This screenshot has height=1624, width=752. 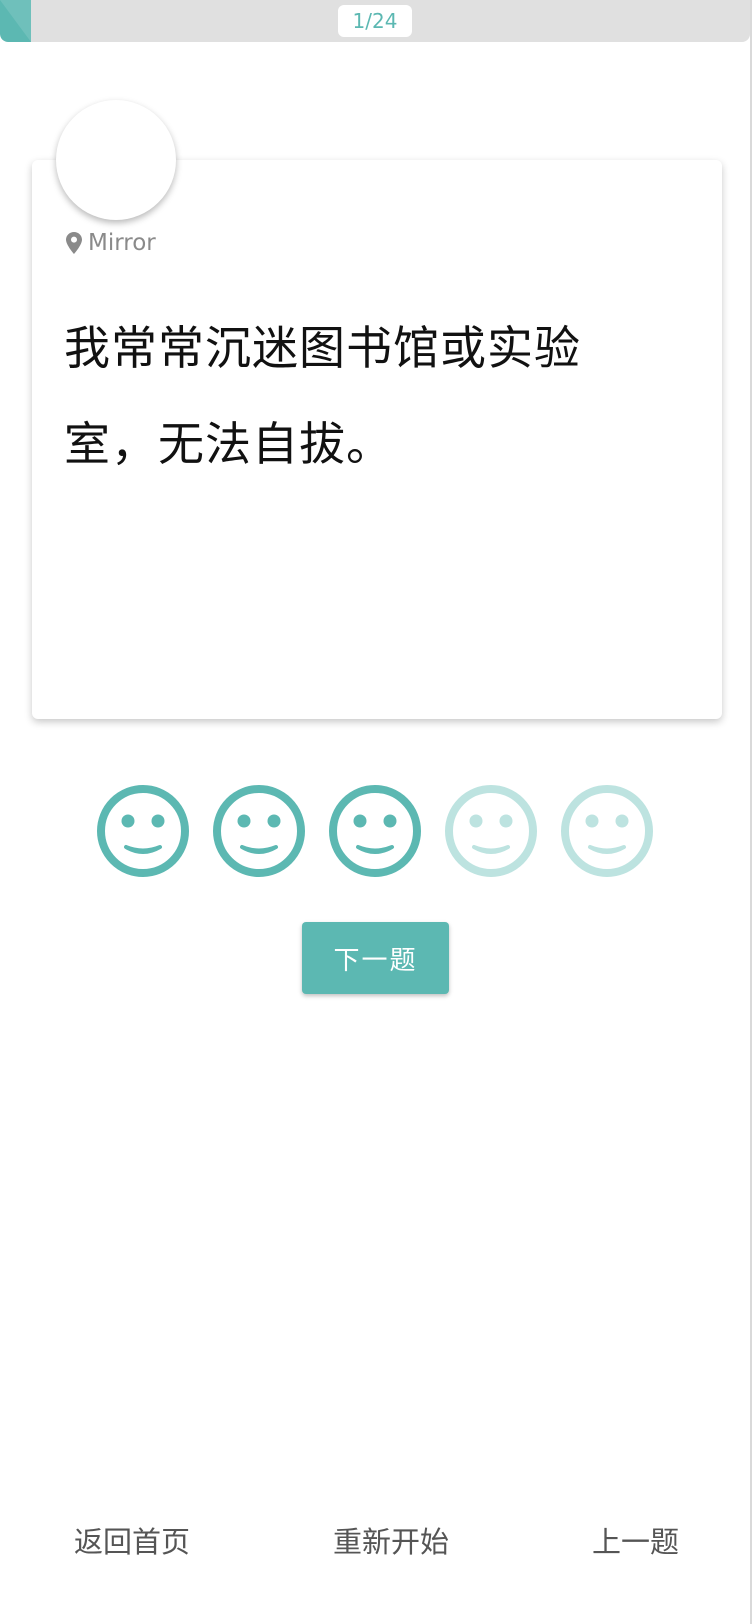 I want to click on avatar, so click(x=116, y=160).